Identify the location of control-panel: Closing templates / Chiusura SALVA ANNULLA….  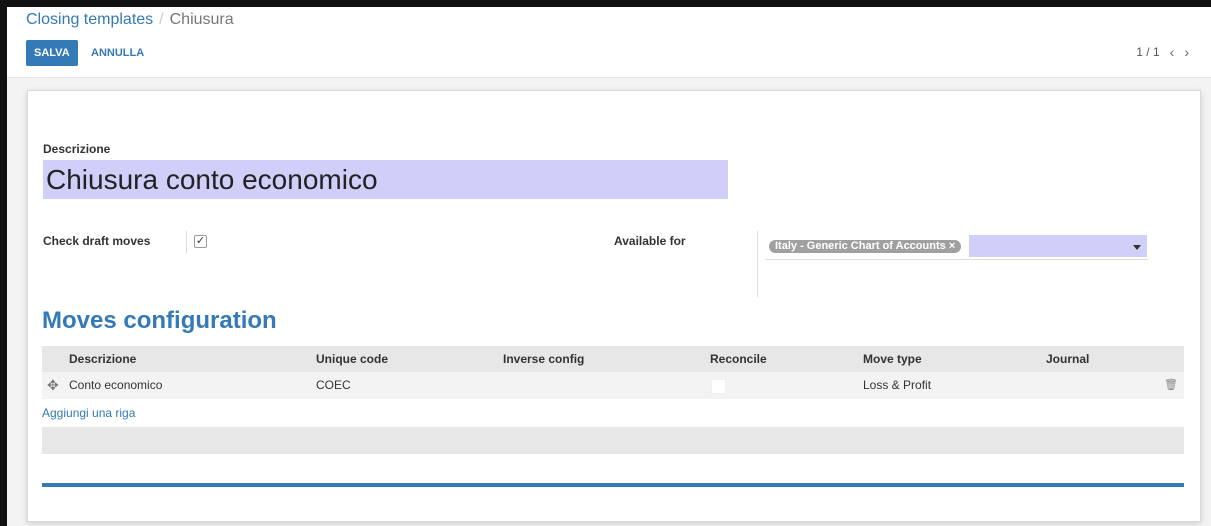
(609, 42).